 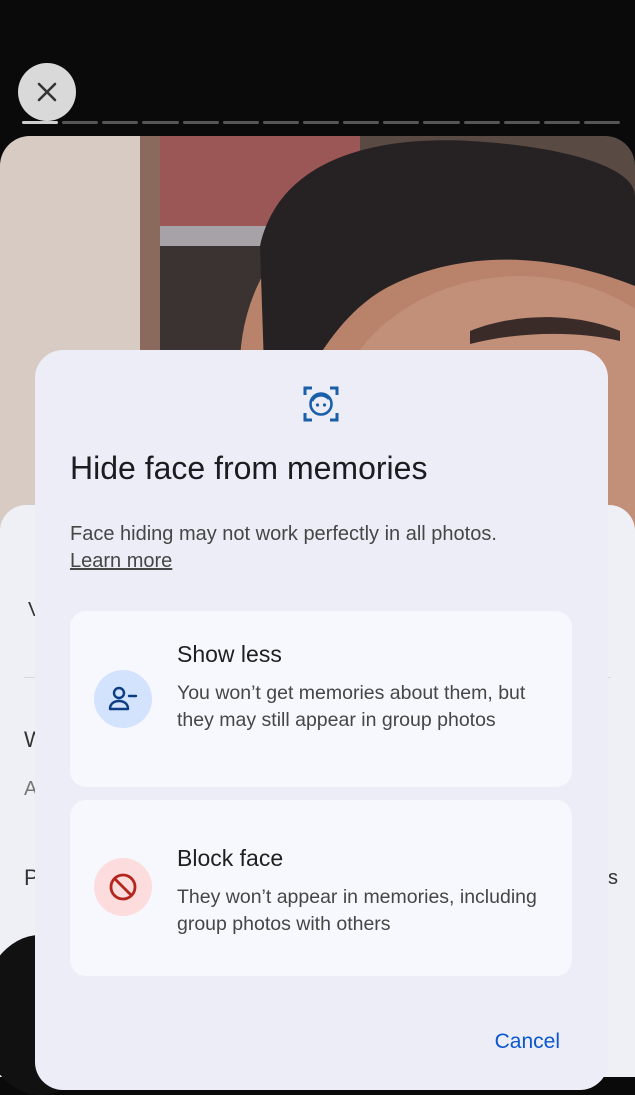 I want to click on story-progress, so click(x=321, y=123).